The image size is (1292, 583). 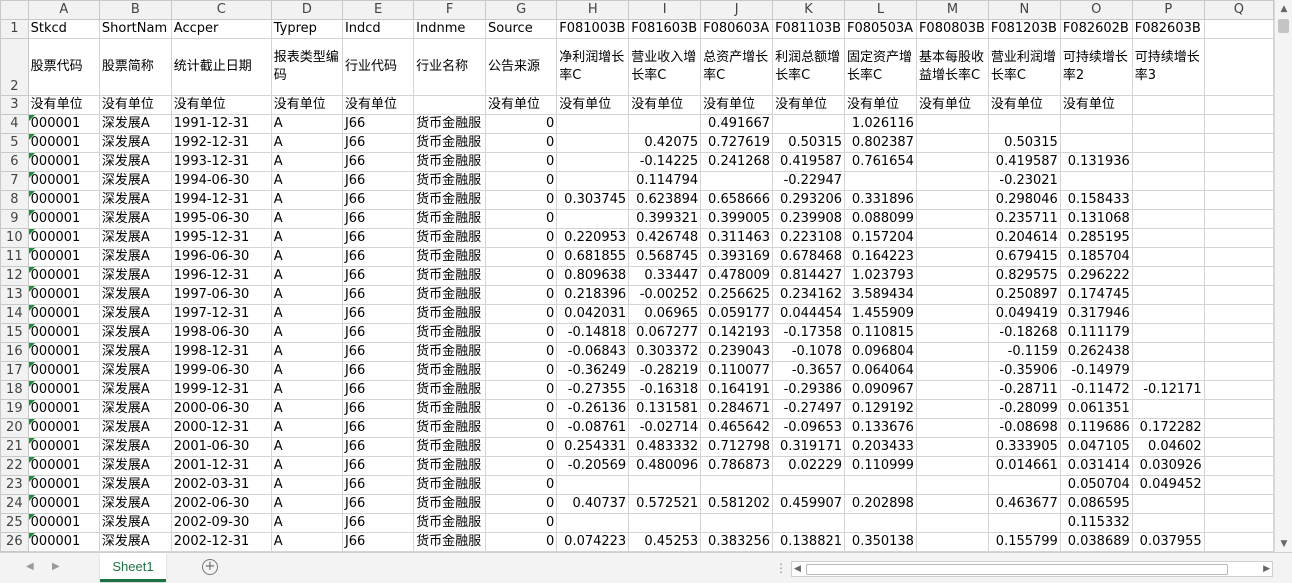 I want to click on cell: 0.678468, so click(x=809, y=257).